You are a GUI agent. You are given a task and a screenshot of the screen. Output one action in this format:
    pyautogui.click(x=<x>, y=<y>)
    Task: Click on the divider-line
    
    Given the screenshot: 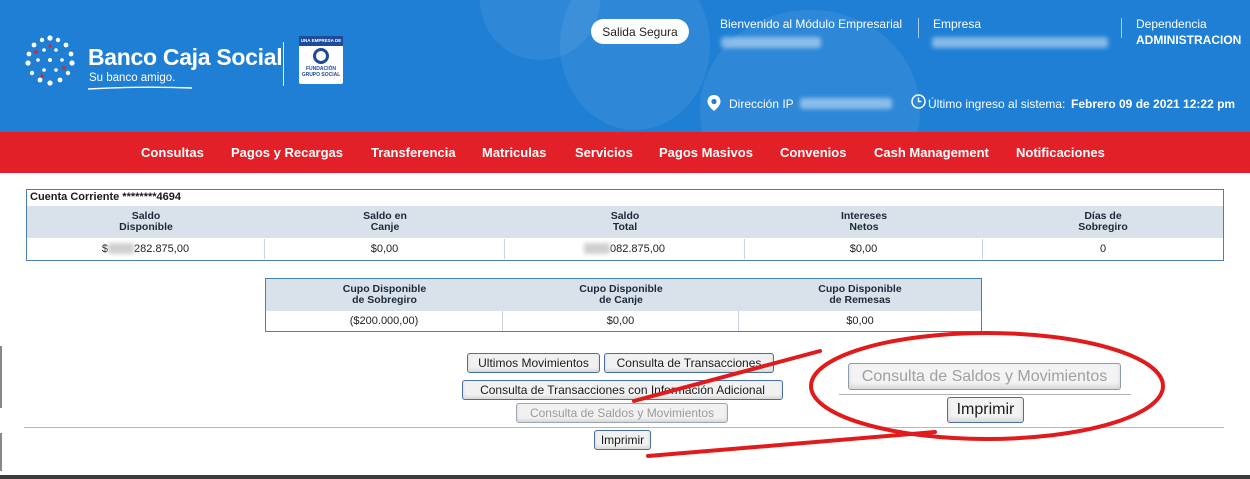 What is the action you would take?
    pyautogui.click(x=624, y=427)
    